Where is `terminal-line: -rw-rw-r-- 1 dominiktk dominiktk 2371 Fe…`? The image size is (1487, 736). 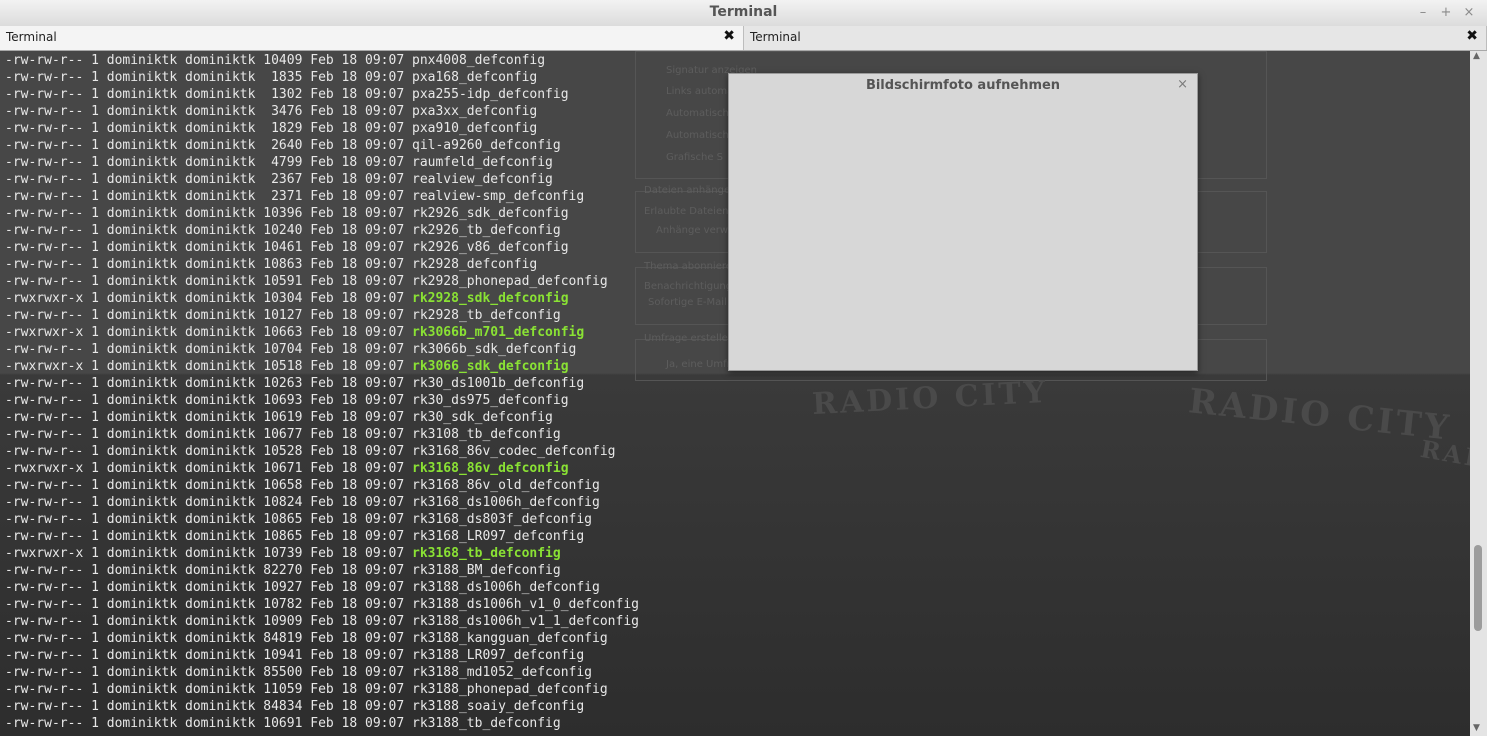 terminal-line: -rw-rw-r-- 1 dominiktk dominiktk 2371 Fe… is located at coordinates (322, 196).